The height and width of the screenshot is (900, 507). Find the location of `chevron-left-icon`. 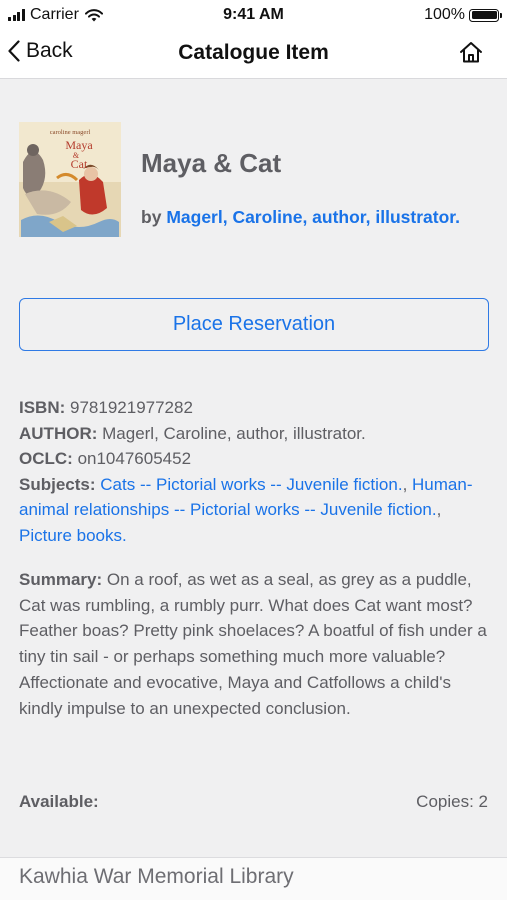

chevron-left-icon is located at coordinates (14, 51).